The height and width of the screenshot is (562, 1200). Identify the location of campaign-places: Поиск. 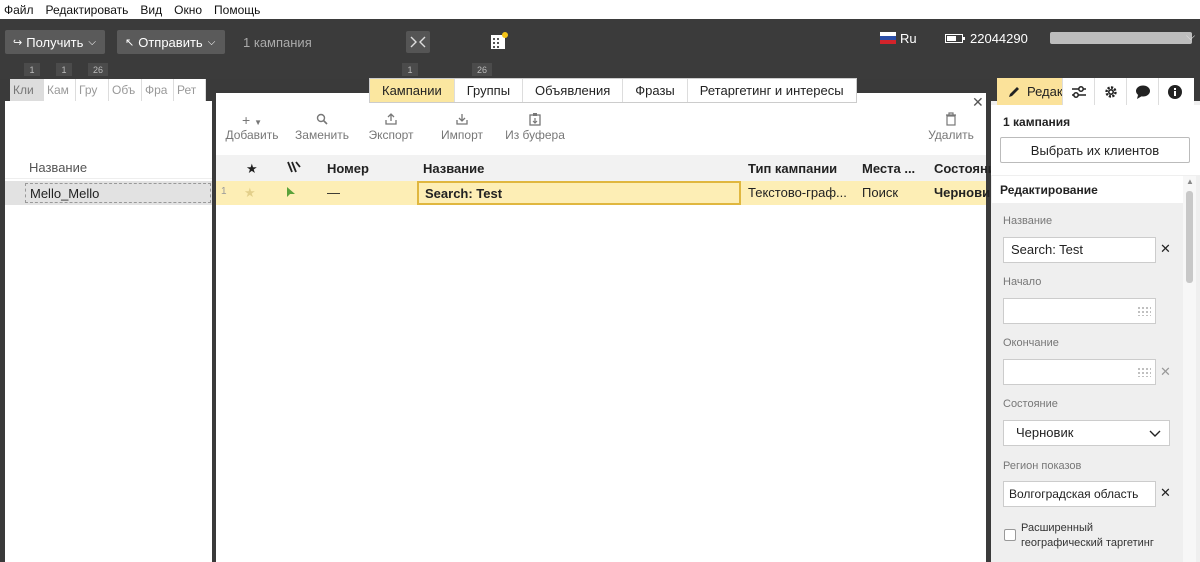
(880, 192).